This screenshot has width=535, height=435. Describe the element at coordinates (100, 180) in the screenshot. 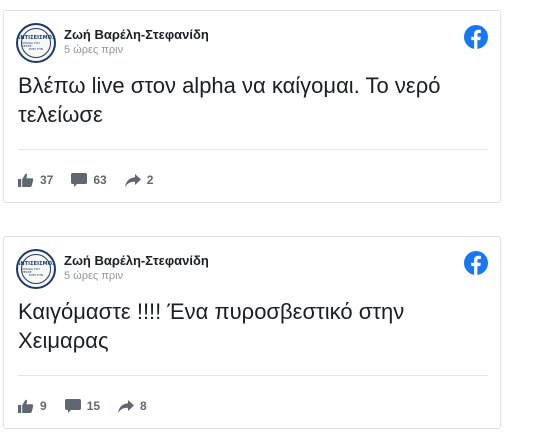

I see `comment-count: 63` at that location.